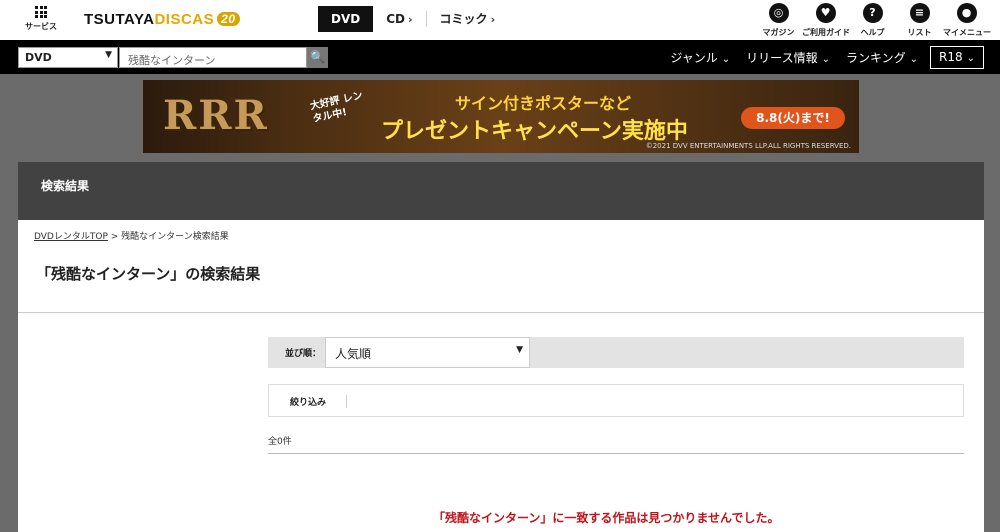 Image resolution: width=1000 pixels, height=532 pixels. I want to click on category-select: DVD ▼, so click(68, 57).